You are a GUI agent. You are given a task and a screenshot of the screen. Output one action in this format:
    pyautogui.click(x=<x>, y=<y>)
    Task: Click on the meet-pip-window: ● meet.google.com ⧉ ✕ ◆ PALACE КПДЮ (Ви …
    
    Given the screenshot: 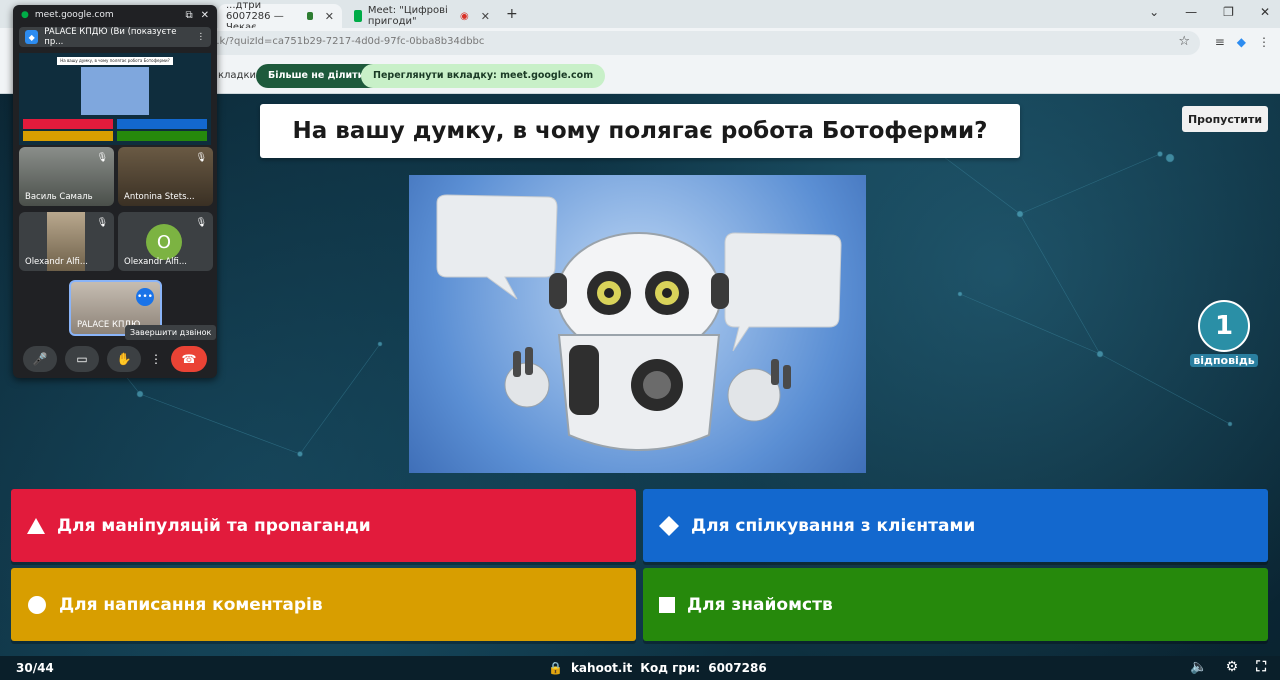 What is the action you would take?
    pyautogui.click(x=115, y=191)
    